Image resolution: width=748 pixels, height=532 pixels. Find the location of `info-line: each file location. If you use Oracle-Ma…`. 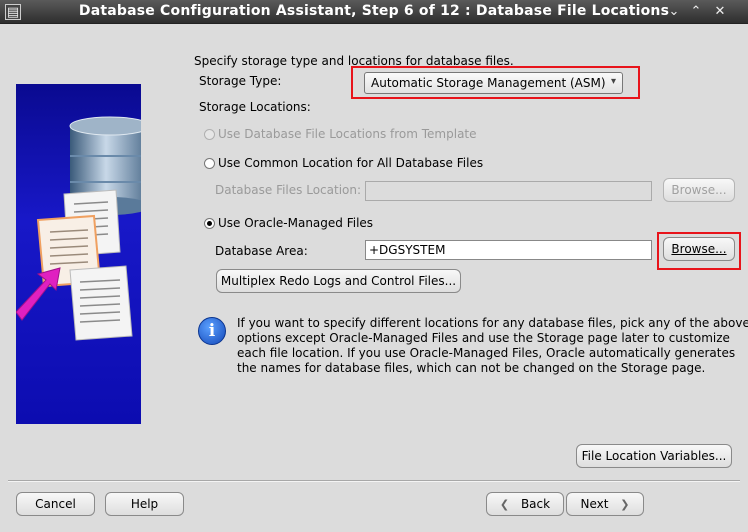

info-line: each file location. If you use Oracle-Ma… is located at coordinates (486, 353).